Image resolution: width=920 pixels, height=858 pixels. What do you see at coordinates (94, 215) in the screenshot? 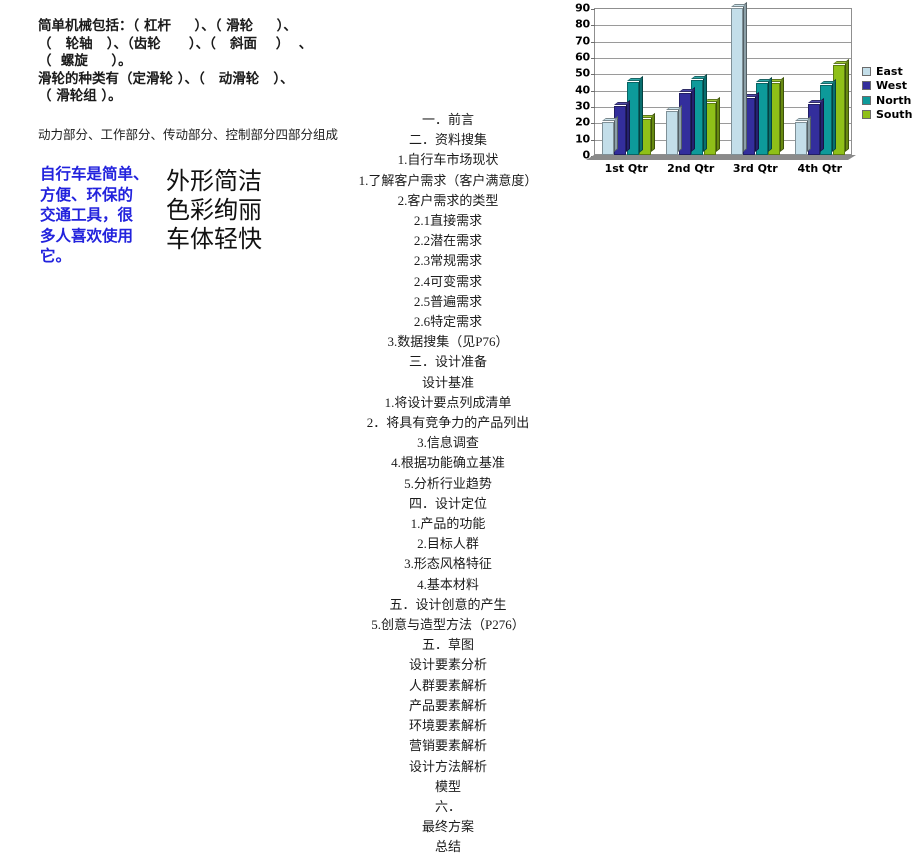
I see `bicycle-intro-paragraph: 自行车是简单、 方便、环保的 交通工具，很 多人喜欢使用它。` at bounding box center [94, 215].